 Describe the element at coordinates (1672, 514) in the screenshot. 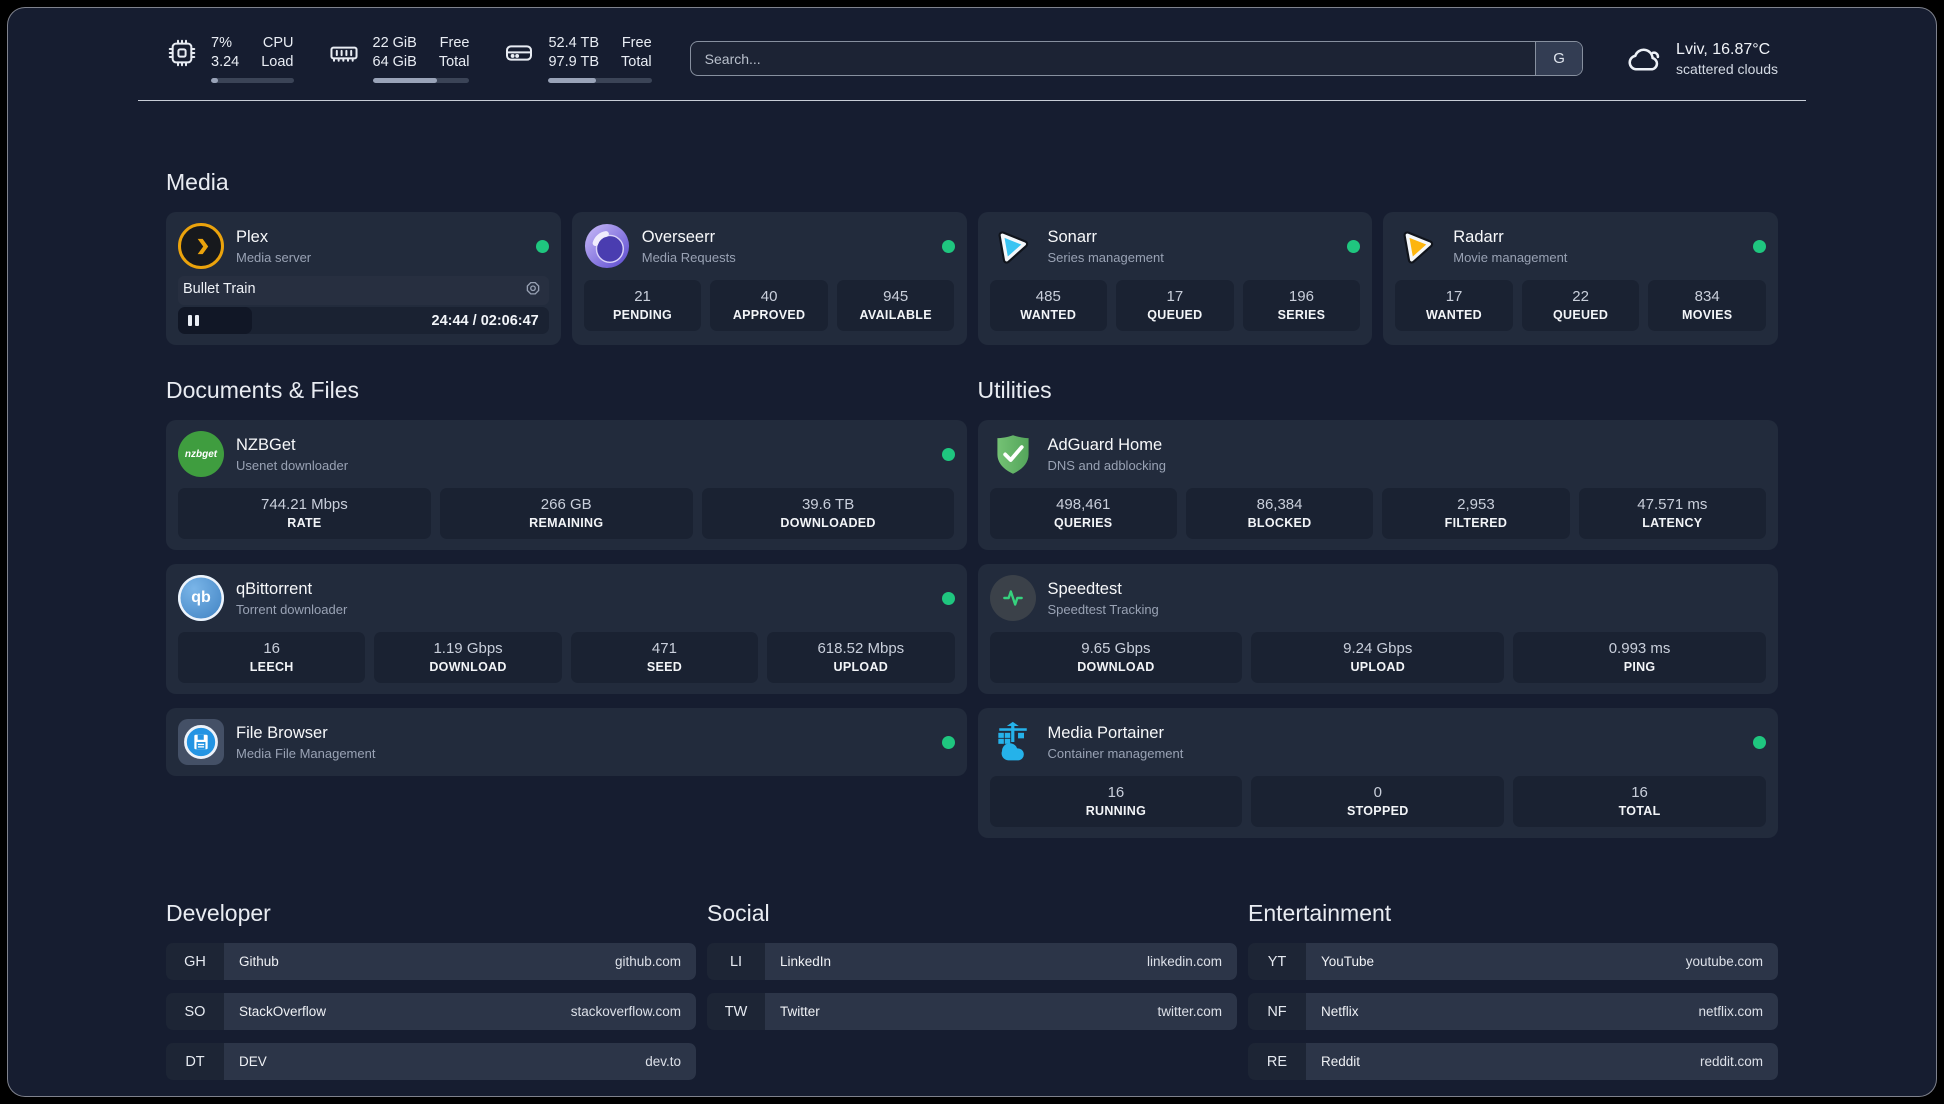

I see `stat-latency: 47.571 ms LATENCY` at that location.